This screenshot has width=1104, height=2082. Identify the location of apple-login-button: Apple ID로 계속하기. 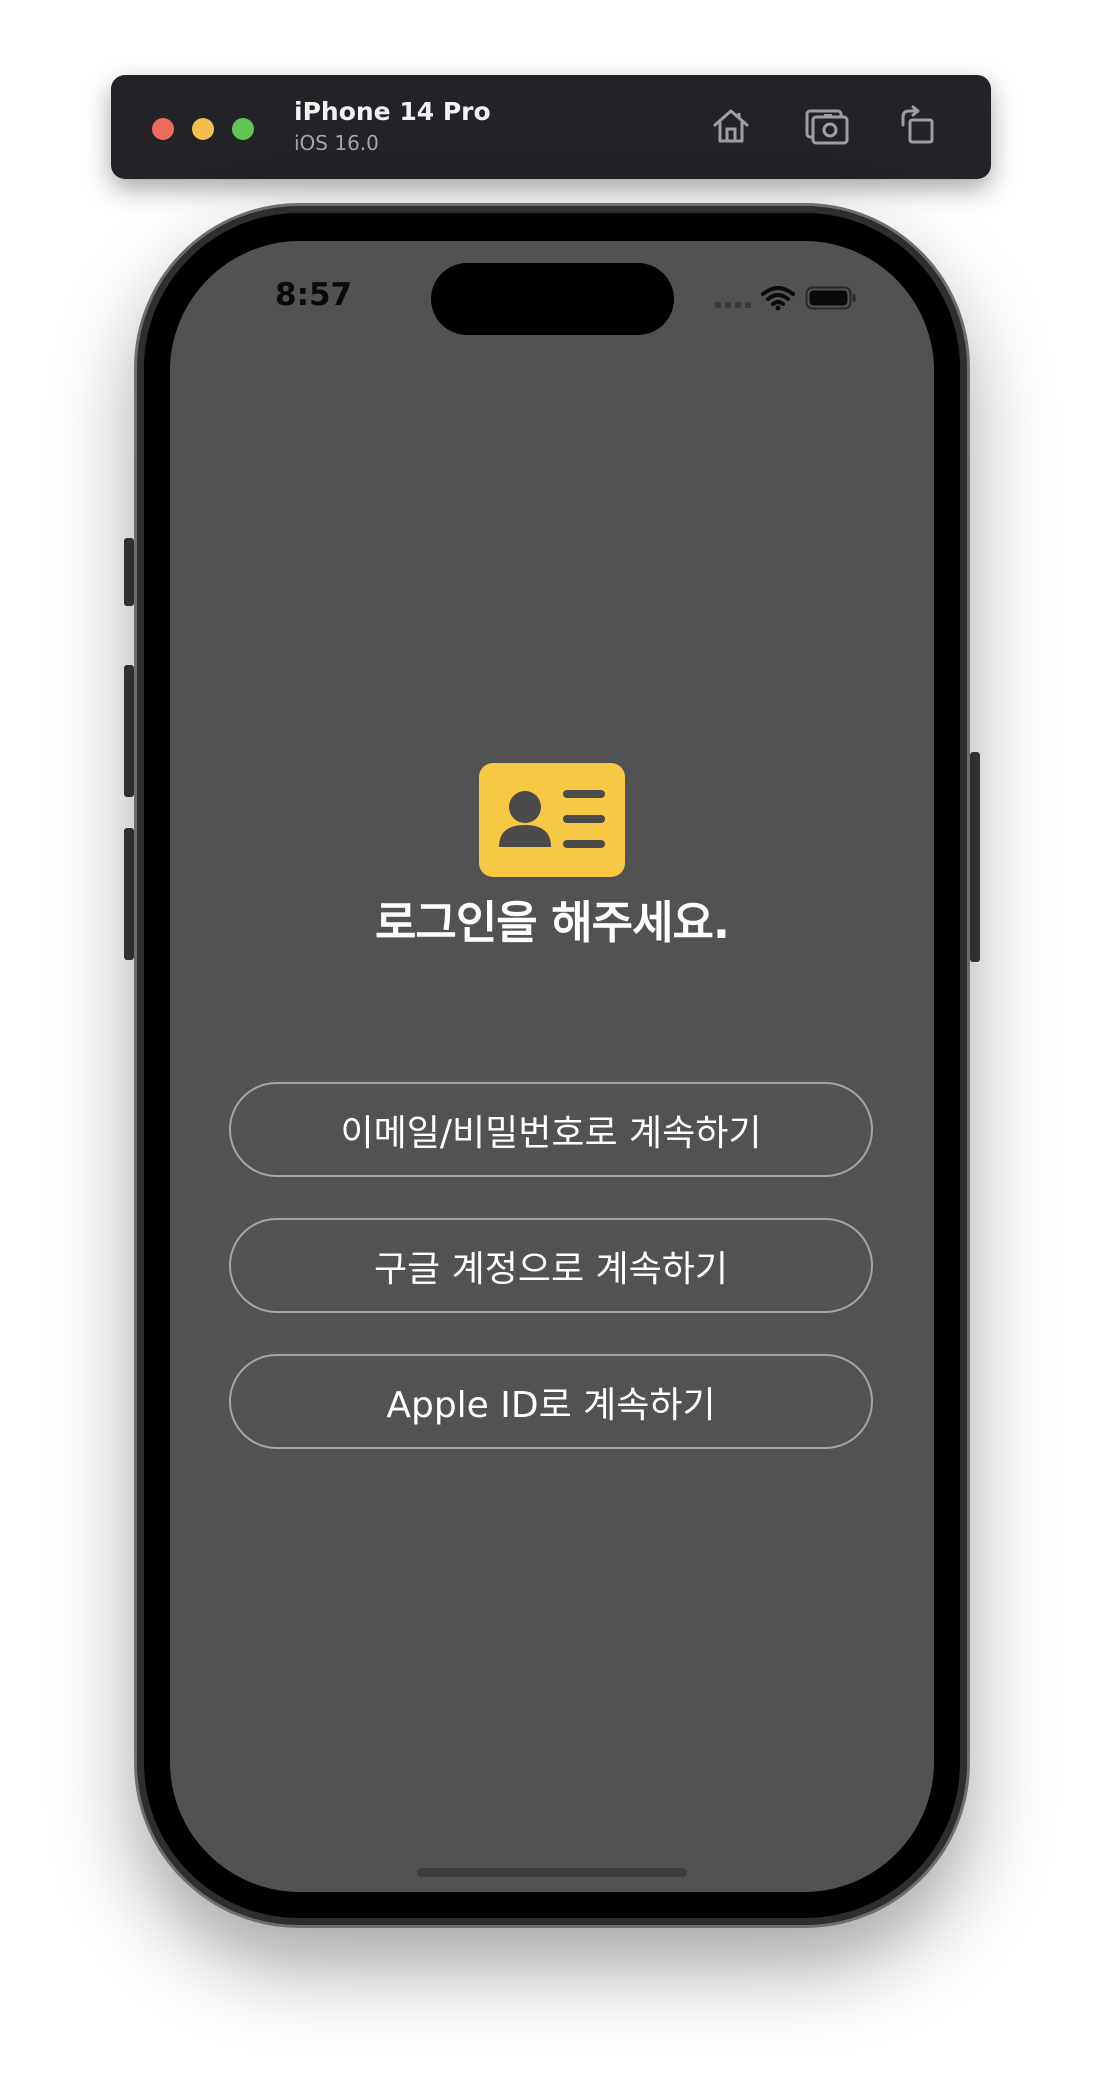
(551, 1401).